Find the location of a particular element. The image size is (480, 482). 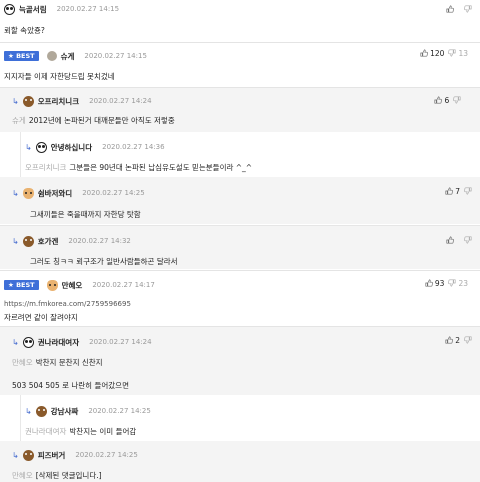

comment-header: ↳ 강남사짜 2020.02.27 14:25 is located at coordinates (88, 411).